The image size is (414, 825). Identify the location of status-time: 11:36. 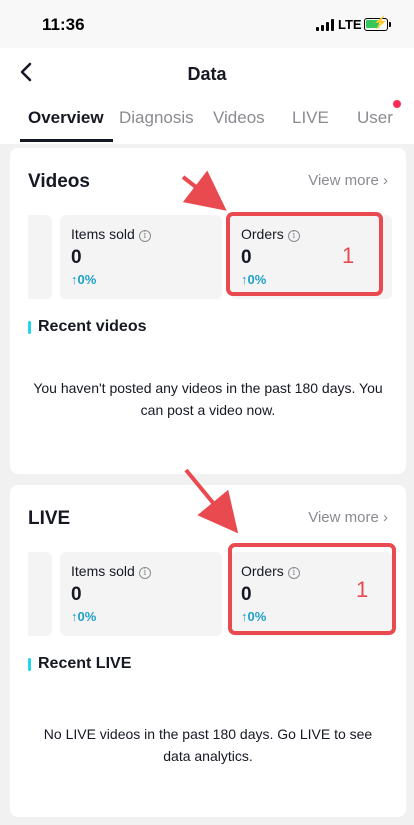
(63, 24).